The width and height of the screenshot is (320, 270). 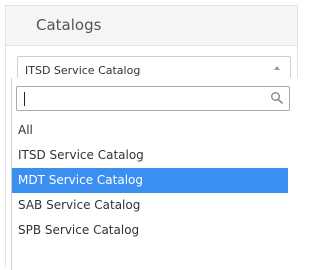 I want to click on chevron-up-icon, so click(x=277, y=68).